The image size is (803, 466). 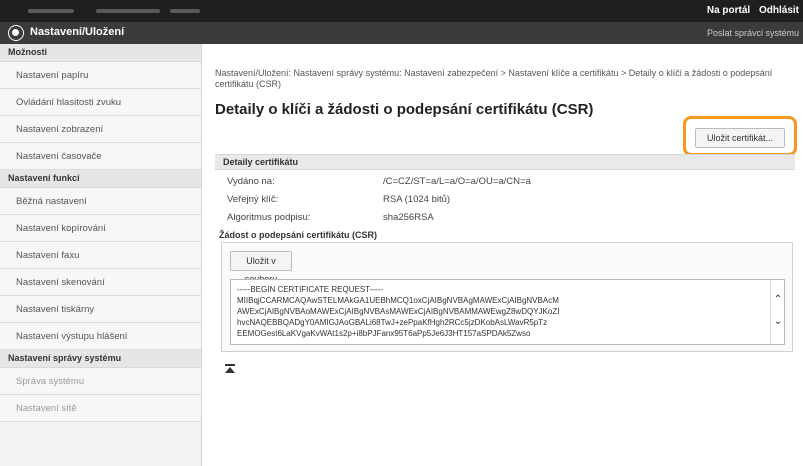 What do you see at coordinates (100, 336) in the screenshot?
I see `sidebar-item-report-output: Nastavení výstupu hlášení` at bounding box center [100, 336].